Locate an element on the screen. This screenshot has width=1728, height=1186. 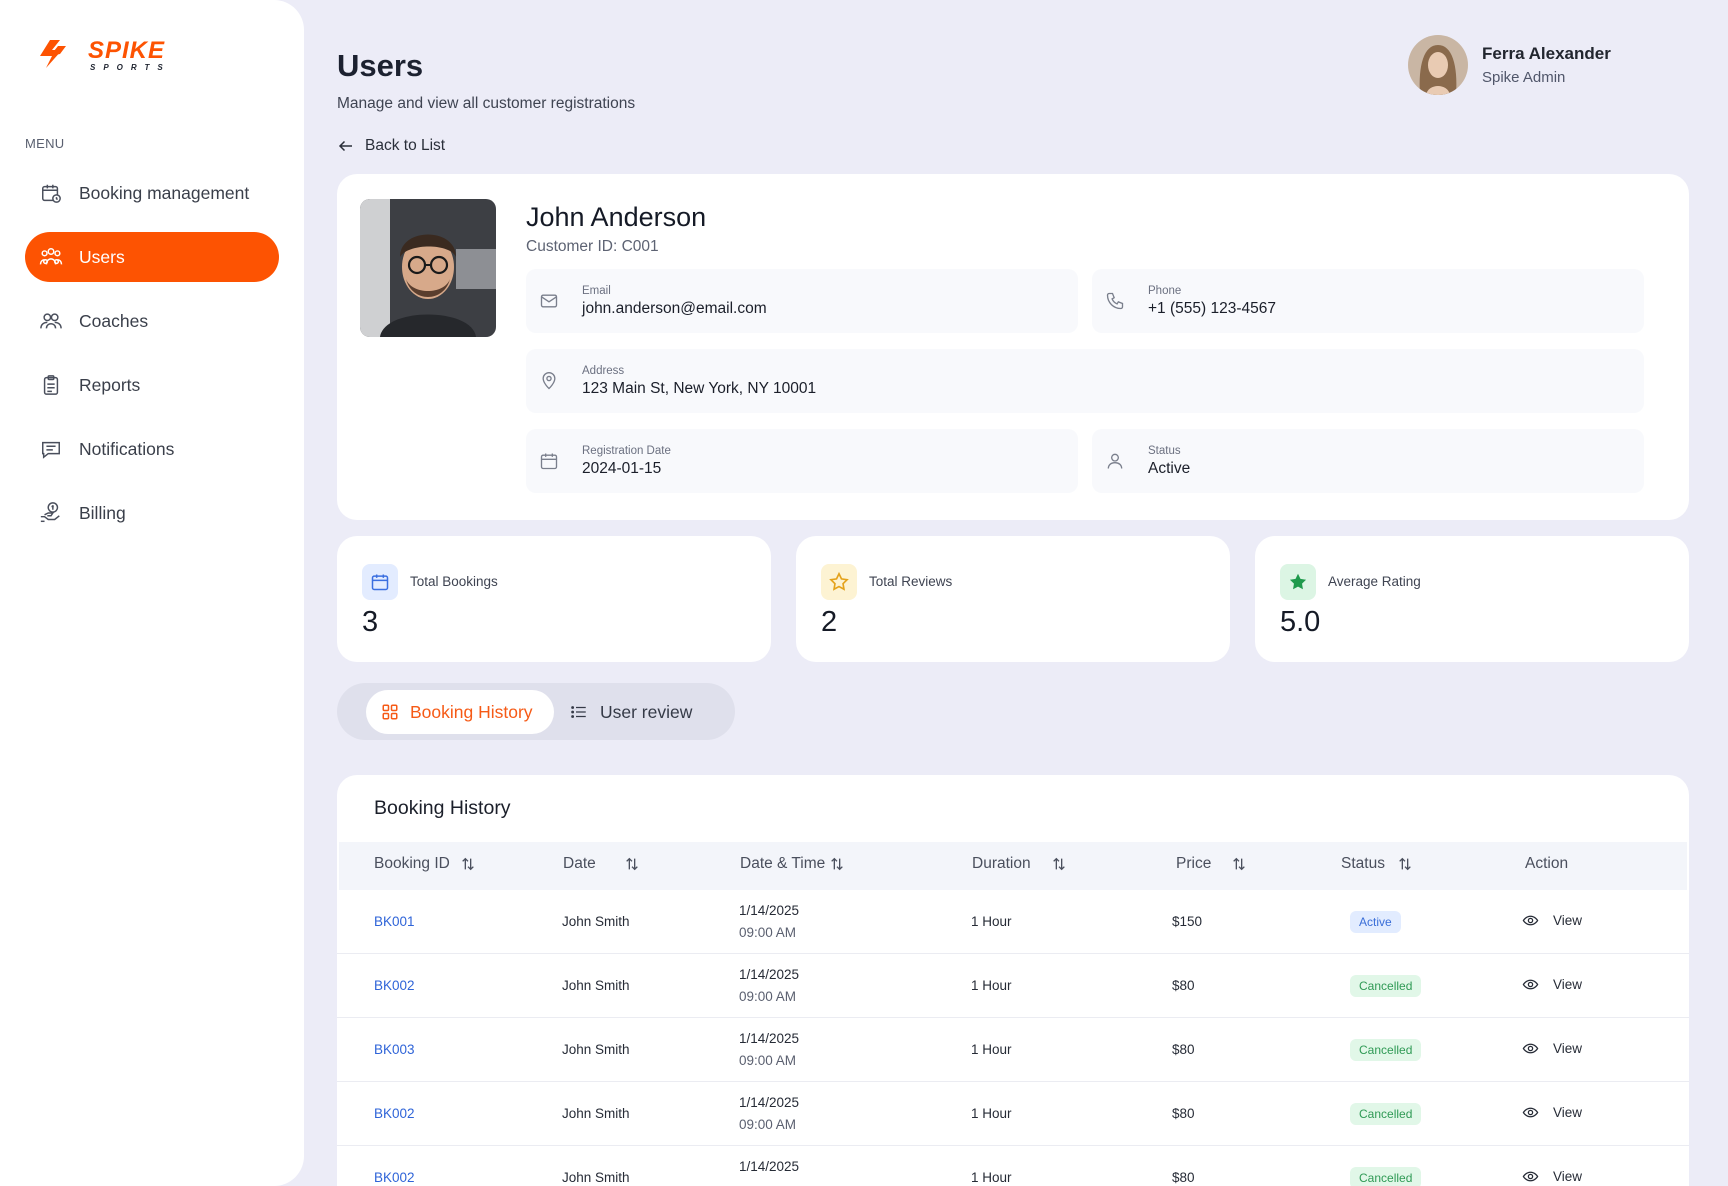
duration-cell: 1 Hour is located at coordinates (991, 1177).